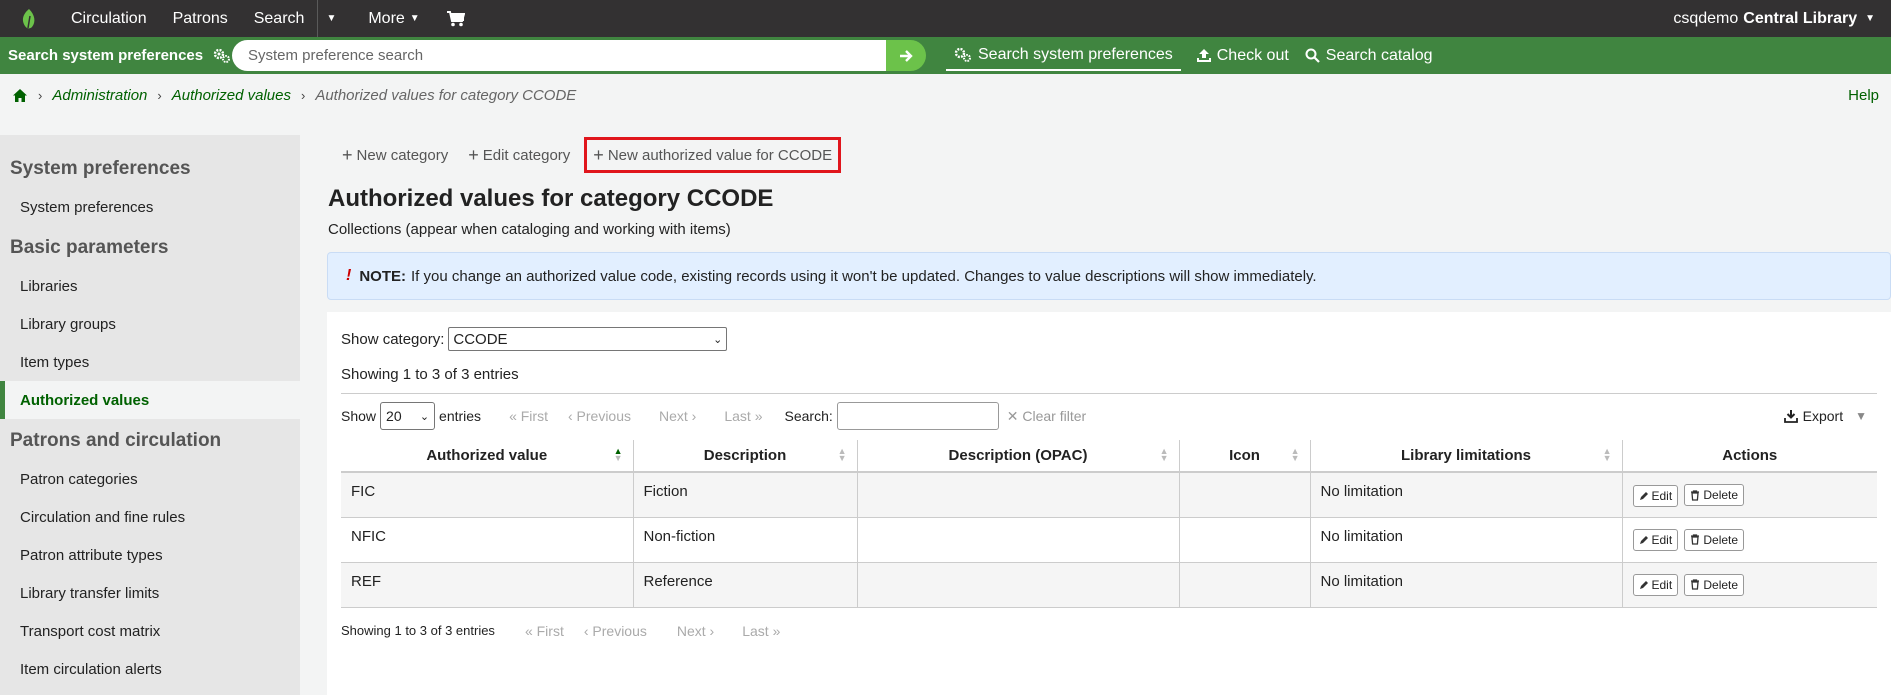 The image size is (1891, 695). I want to click on sidebar-item-libraries: Libraries, so click(150, 286).